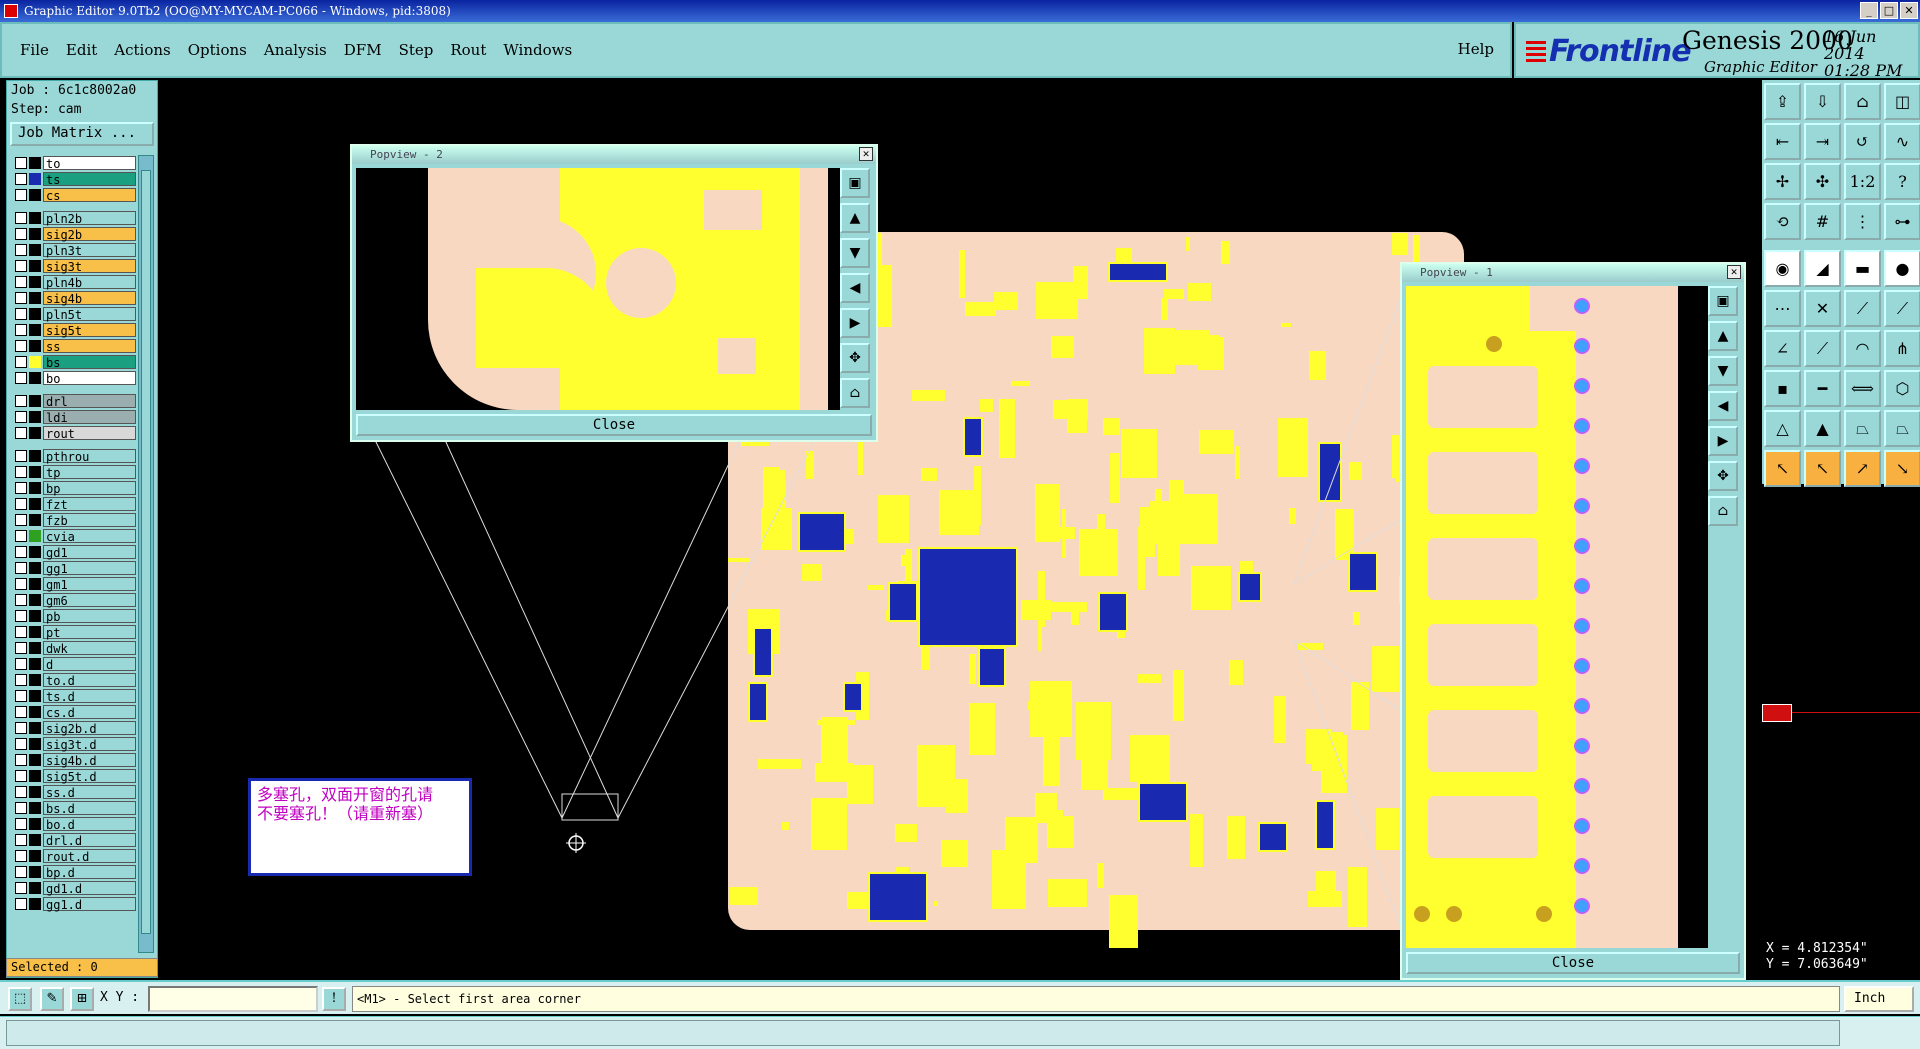  I want to click on layer-name: sig2b, so click(89, 234).